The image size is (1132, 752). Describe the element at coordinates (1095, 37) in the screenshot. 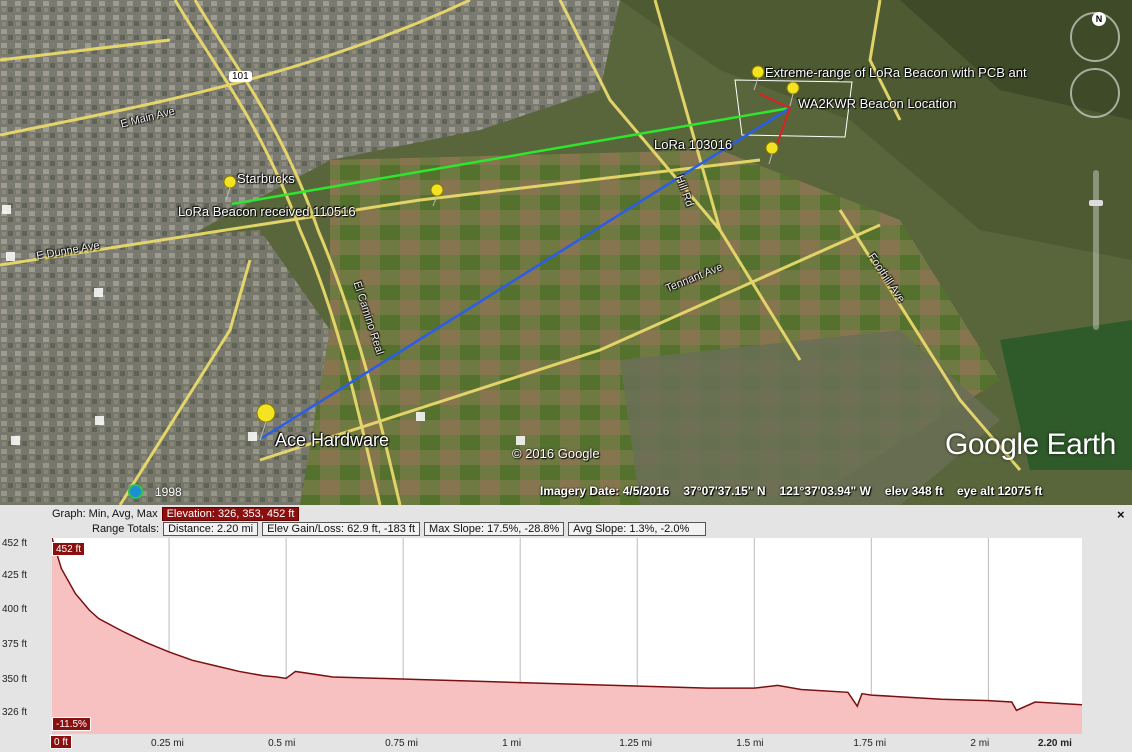

I see `compass-ring-icon: N` at that location.